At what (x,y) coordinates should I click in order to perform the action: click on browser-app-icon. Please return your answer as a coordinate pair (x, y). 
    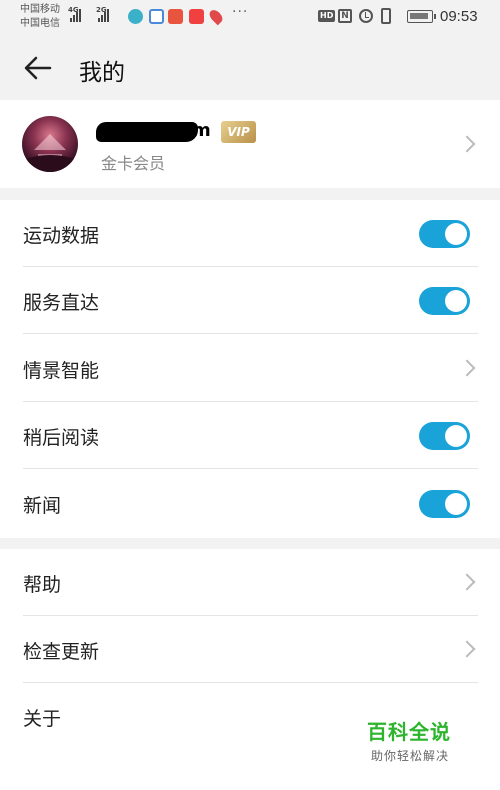
    Looking at the image, I should click on (135, 16).